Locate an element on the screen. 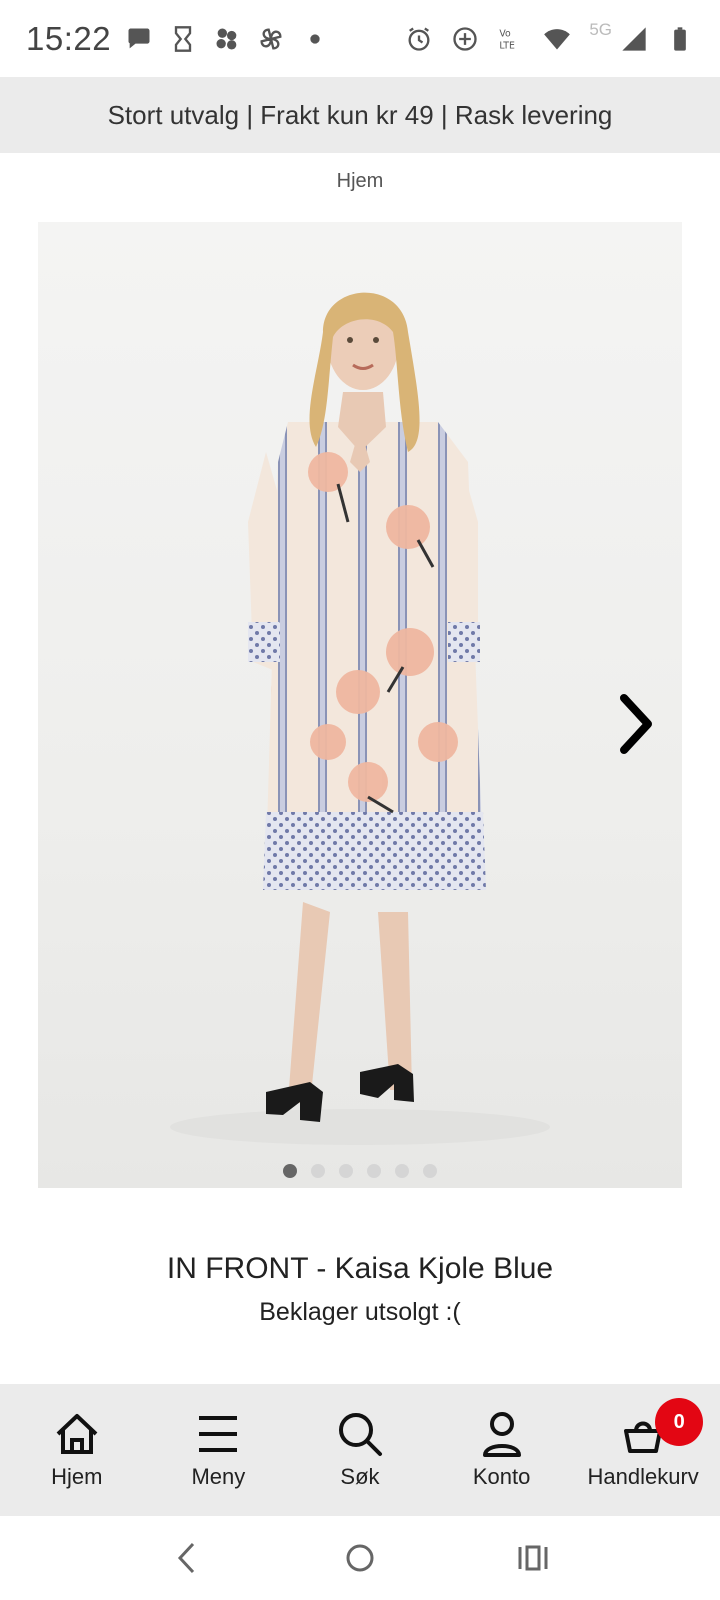 This screenshot has height=1600, width=720. system-home-button is located at coordinates (360, 1558).